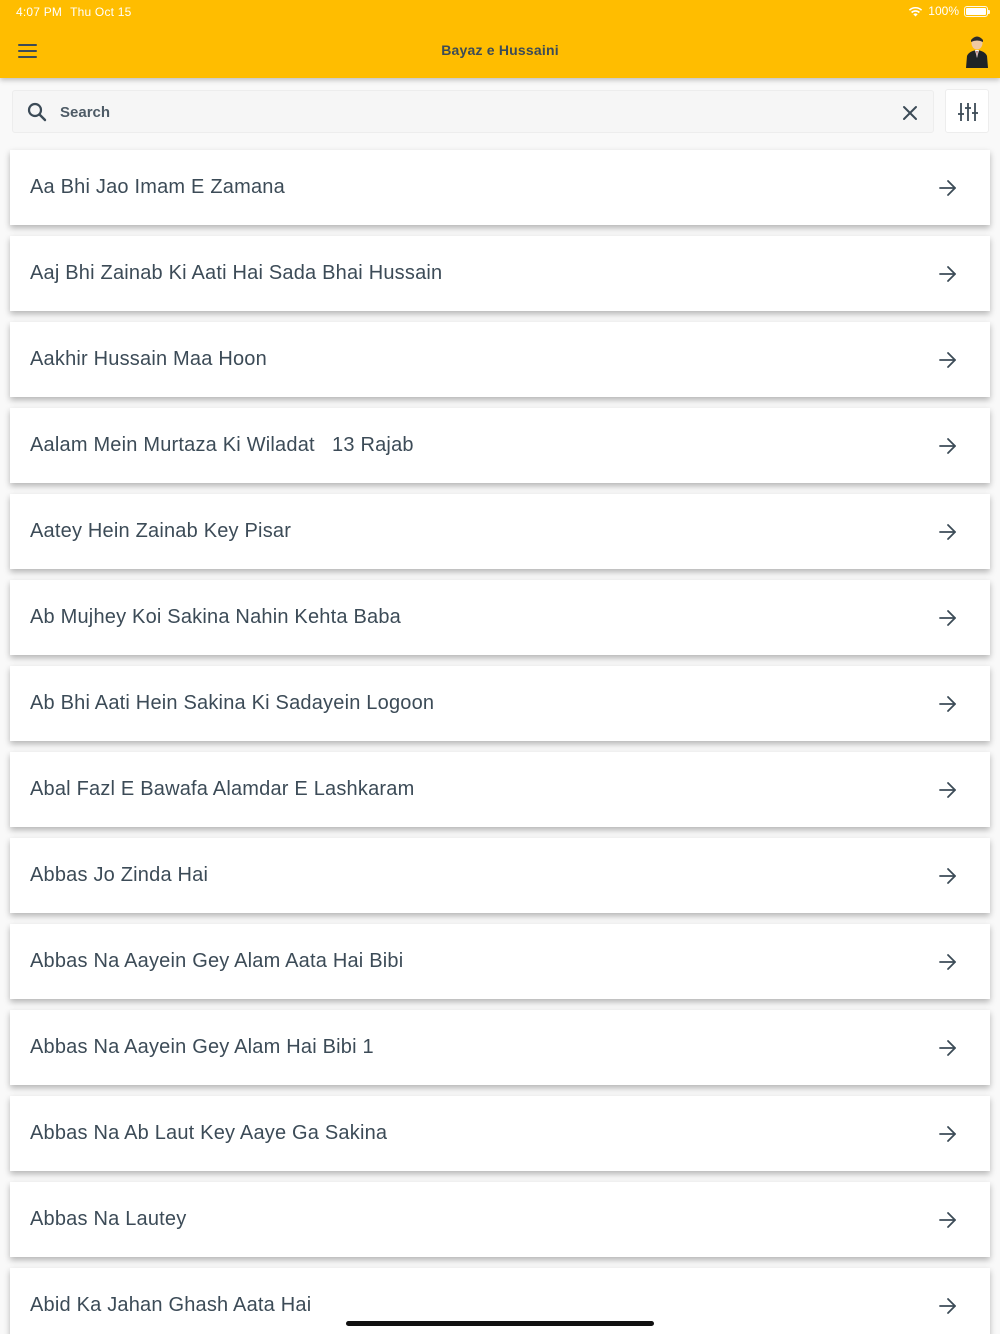  What do you see at coordinates (500, 1219) in the screenshot?
I see `list-item: Abbas Na Lautey` at bounding box center [500, 1219].